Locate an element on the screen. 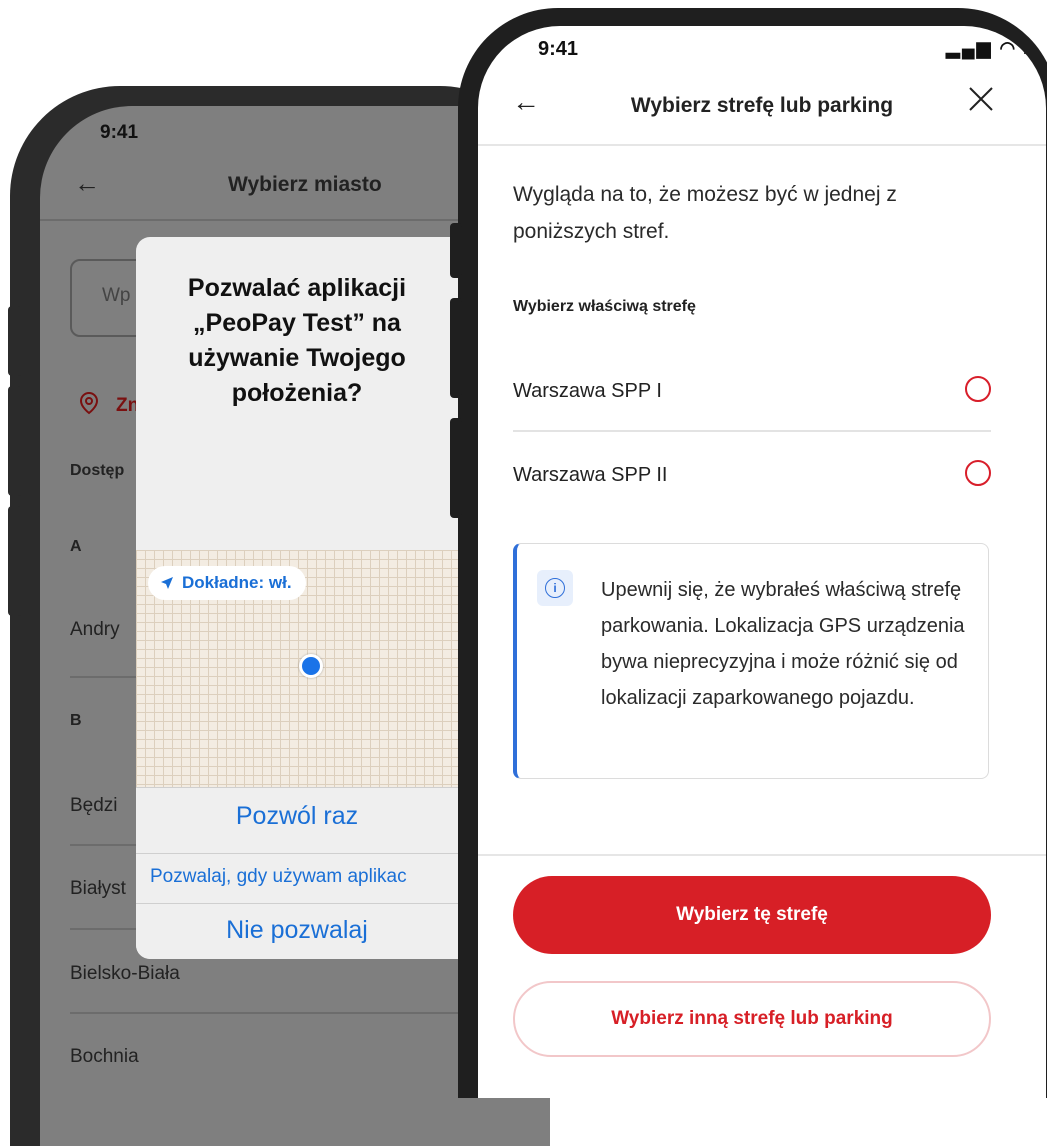  close-icon is located at coordinates (981, 103).